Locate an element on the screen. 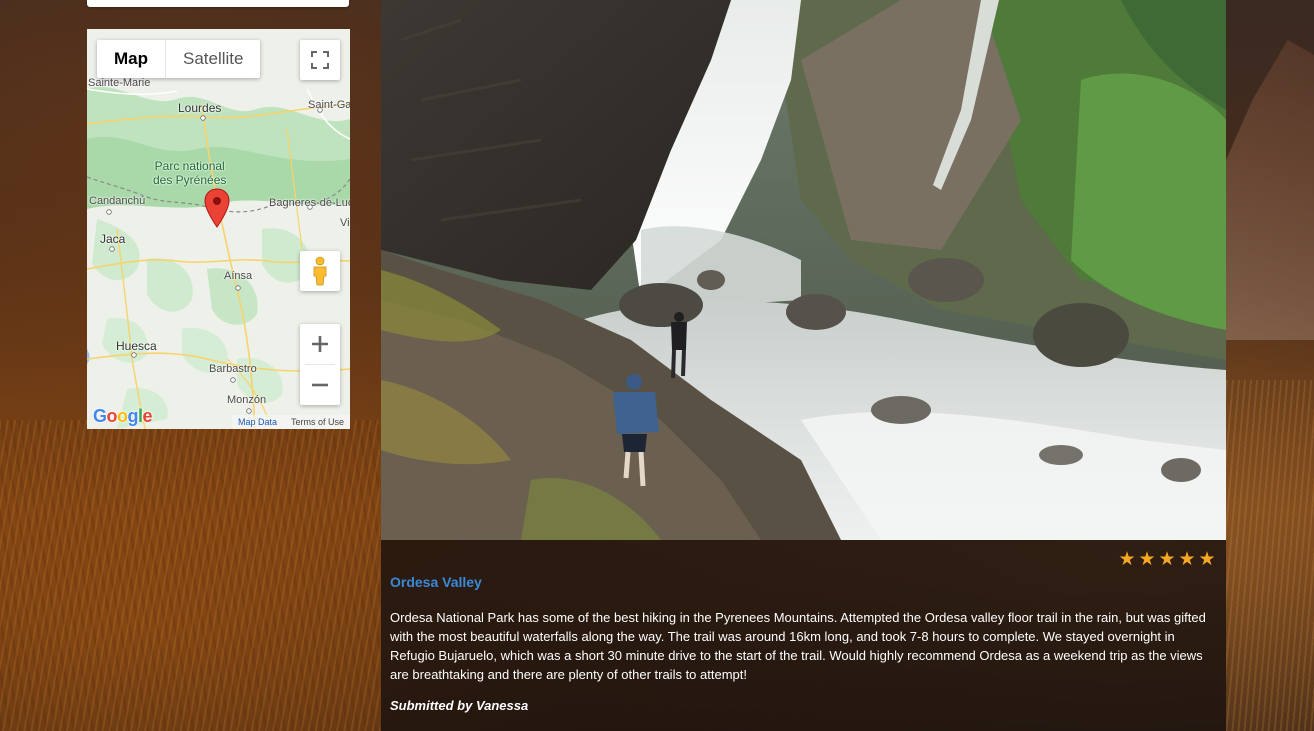 This screenshot has width=1314, height=731. fullscreen-icon is located at coordinates (320, 60).